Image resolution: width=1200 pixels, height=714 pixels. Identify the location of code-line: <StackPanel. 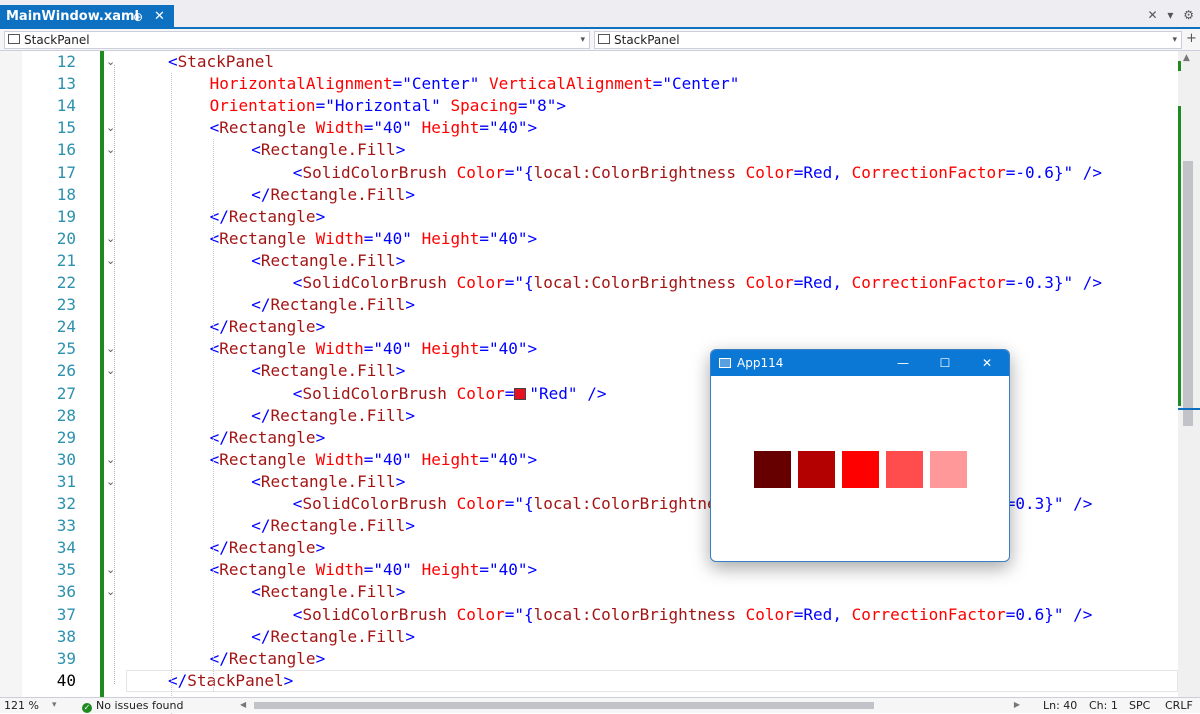
(221, 62).